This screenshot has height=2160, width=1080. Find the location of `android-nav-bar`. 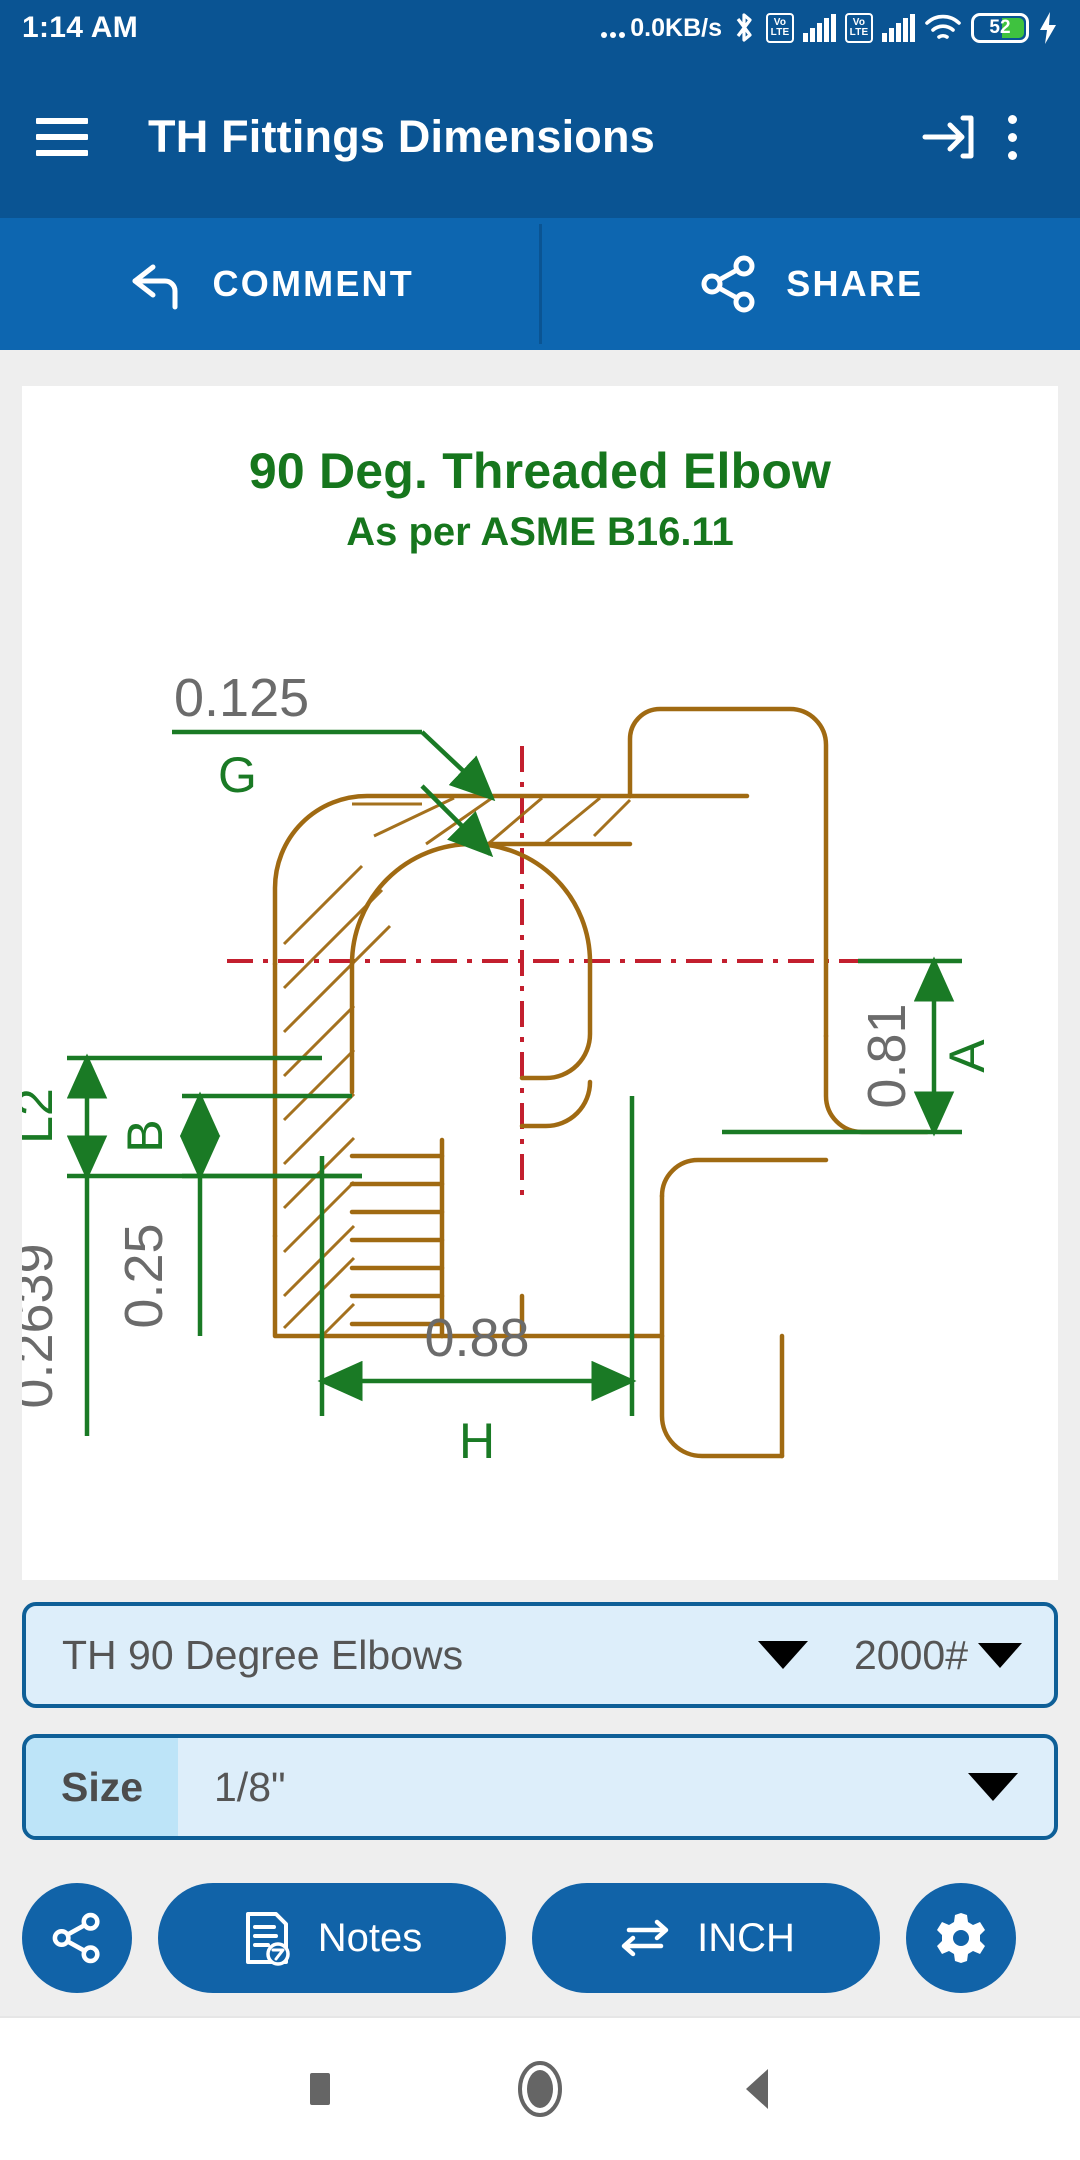

android-nav-bar is located at coordinates (540, 2088).